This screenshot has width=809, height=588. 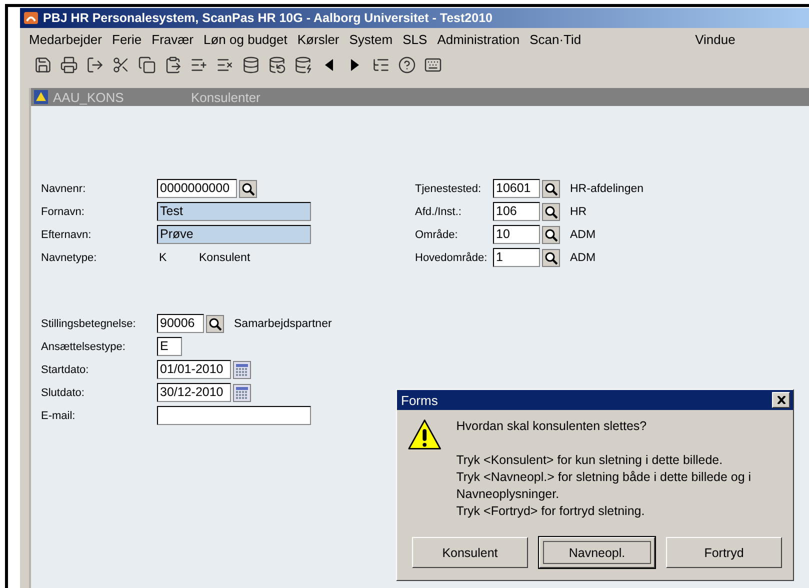 I want to click on field-label: Startdato:, so click(x=65, y=370).